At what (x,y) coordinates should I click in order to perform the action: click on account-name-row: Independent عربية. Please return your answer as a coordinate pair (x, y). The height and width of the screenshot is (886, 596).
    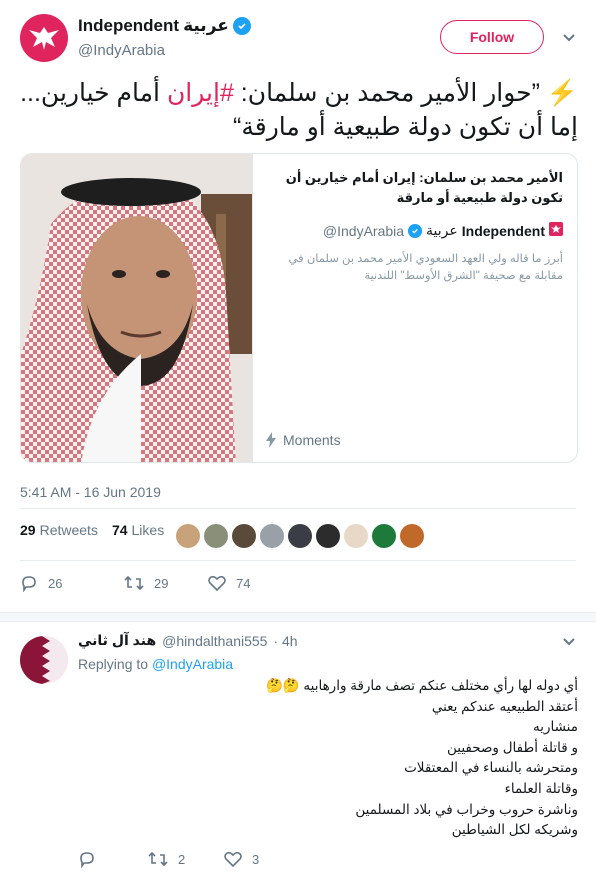
    Looking at the image, I should click on (164, 26).